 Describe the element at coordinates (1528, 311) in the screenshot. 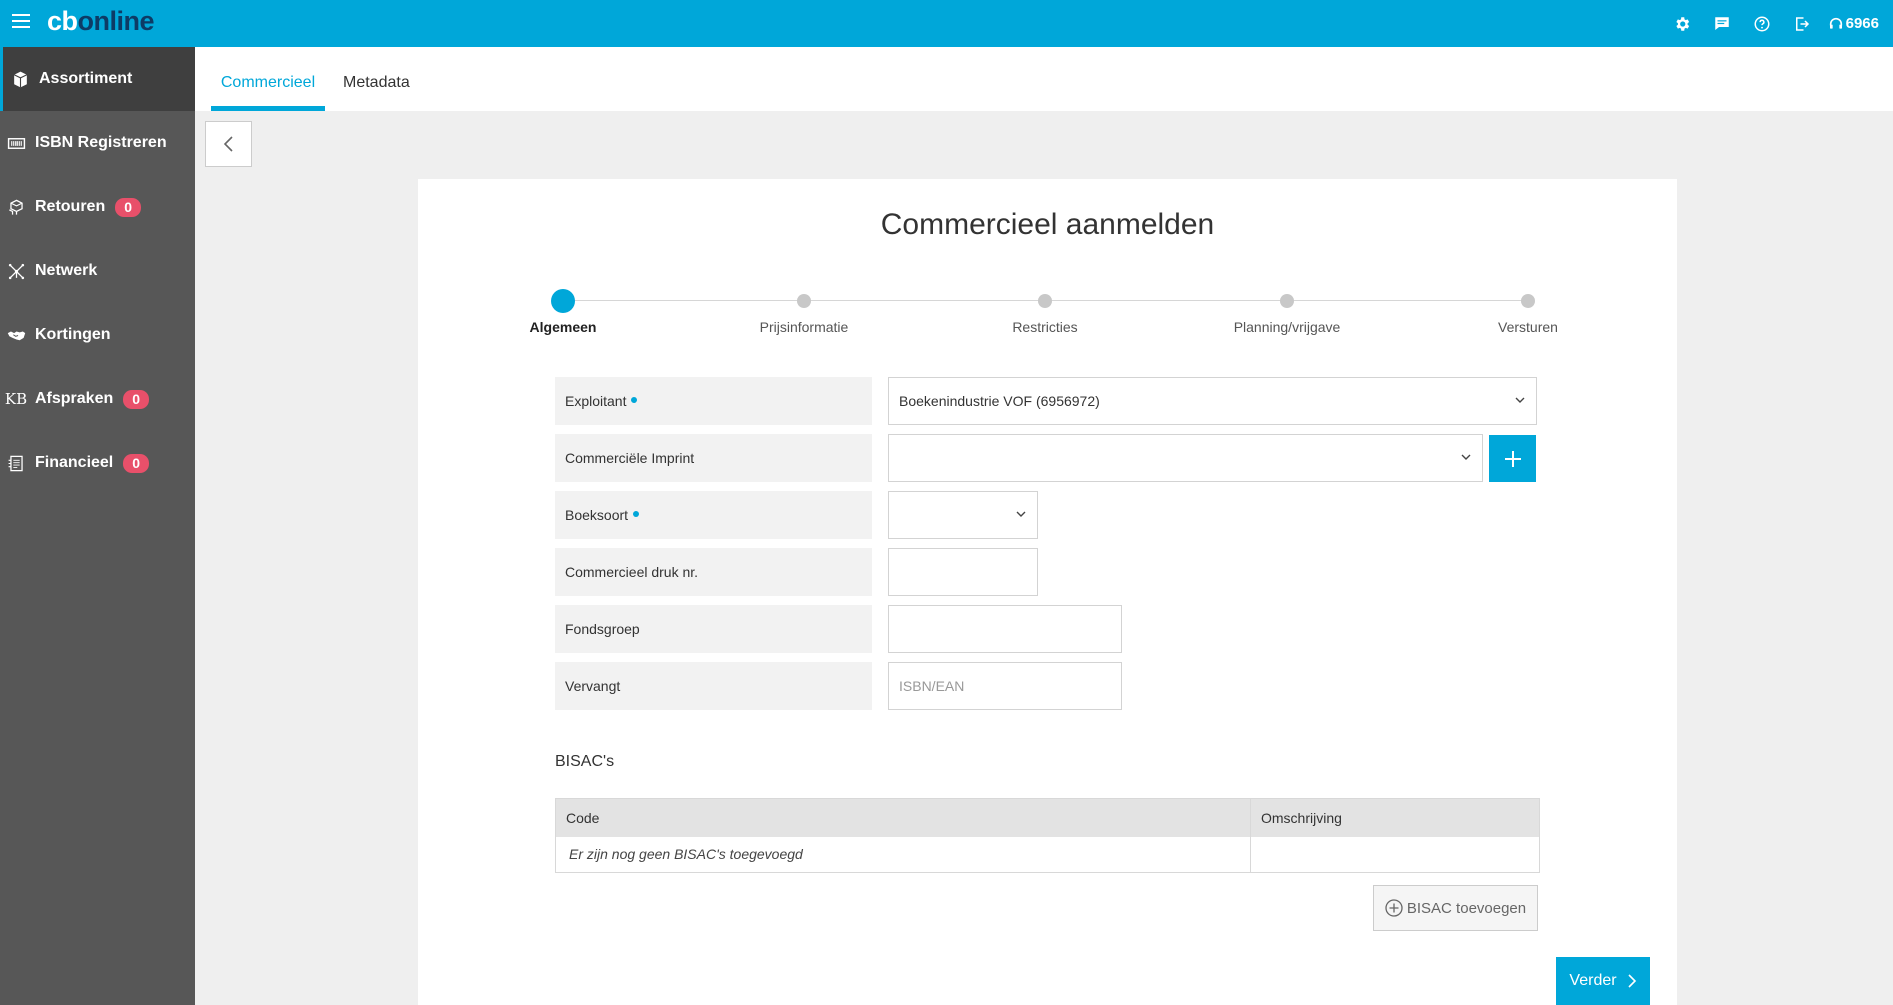

I see `step-versturen: Versturen` at that location.